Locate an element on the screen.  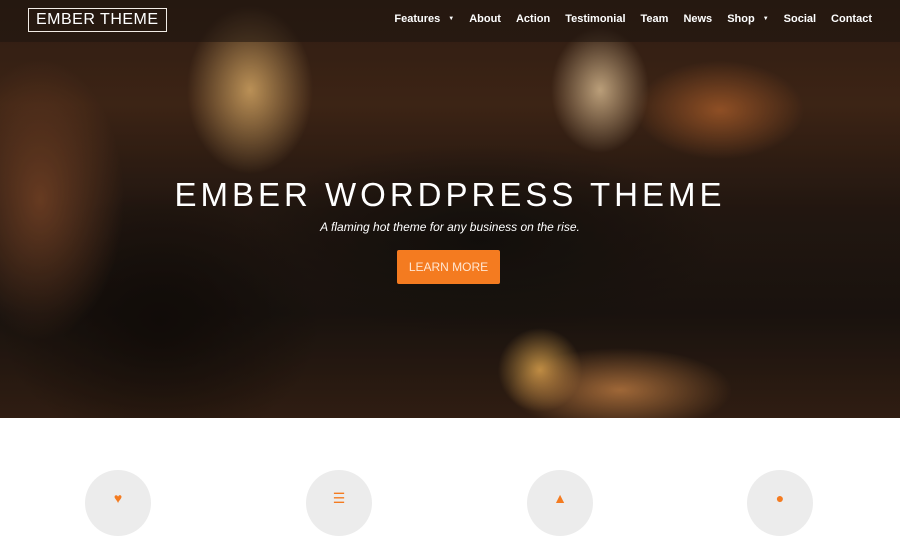
nav-item-label: Shop is located at coordinates (741, 19).